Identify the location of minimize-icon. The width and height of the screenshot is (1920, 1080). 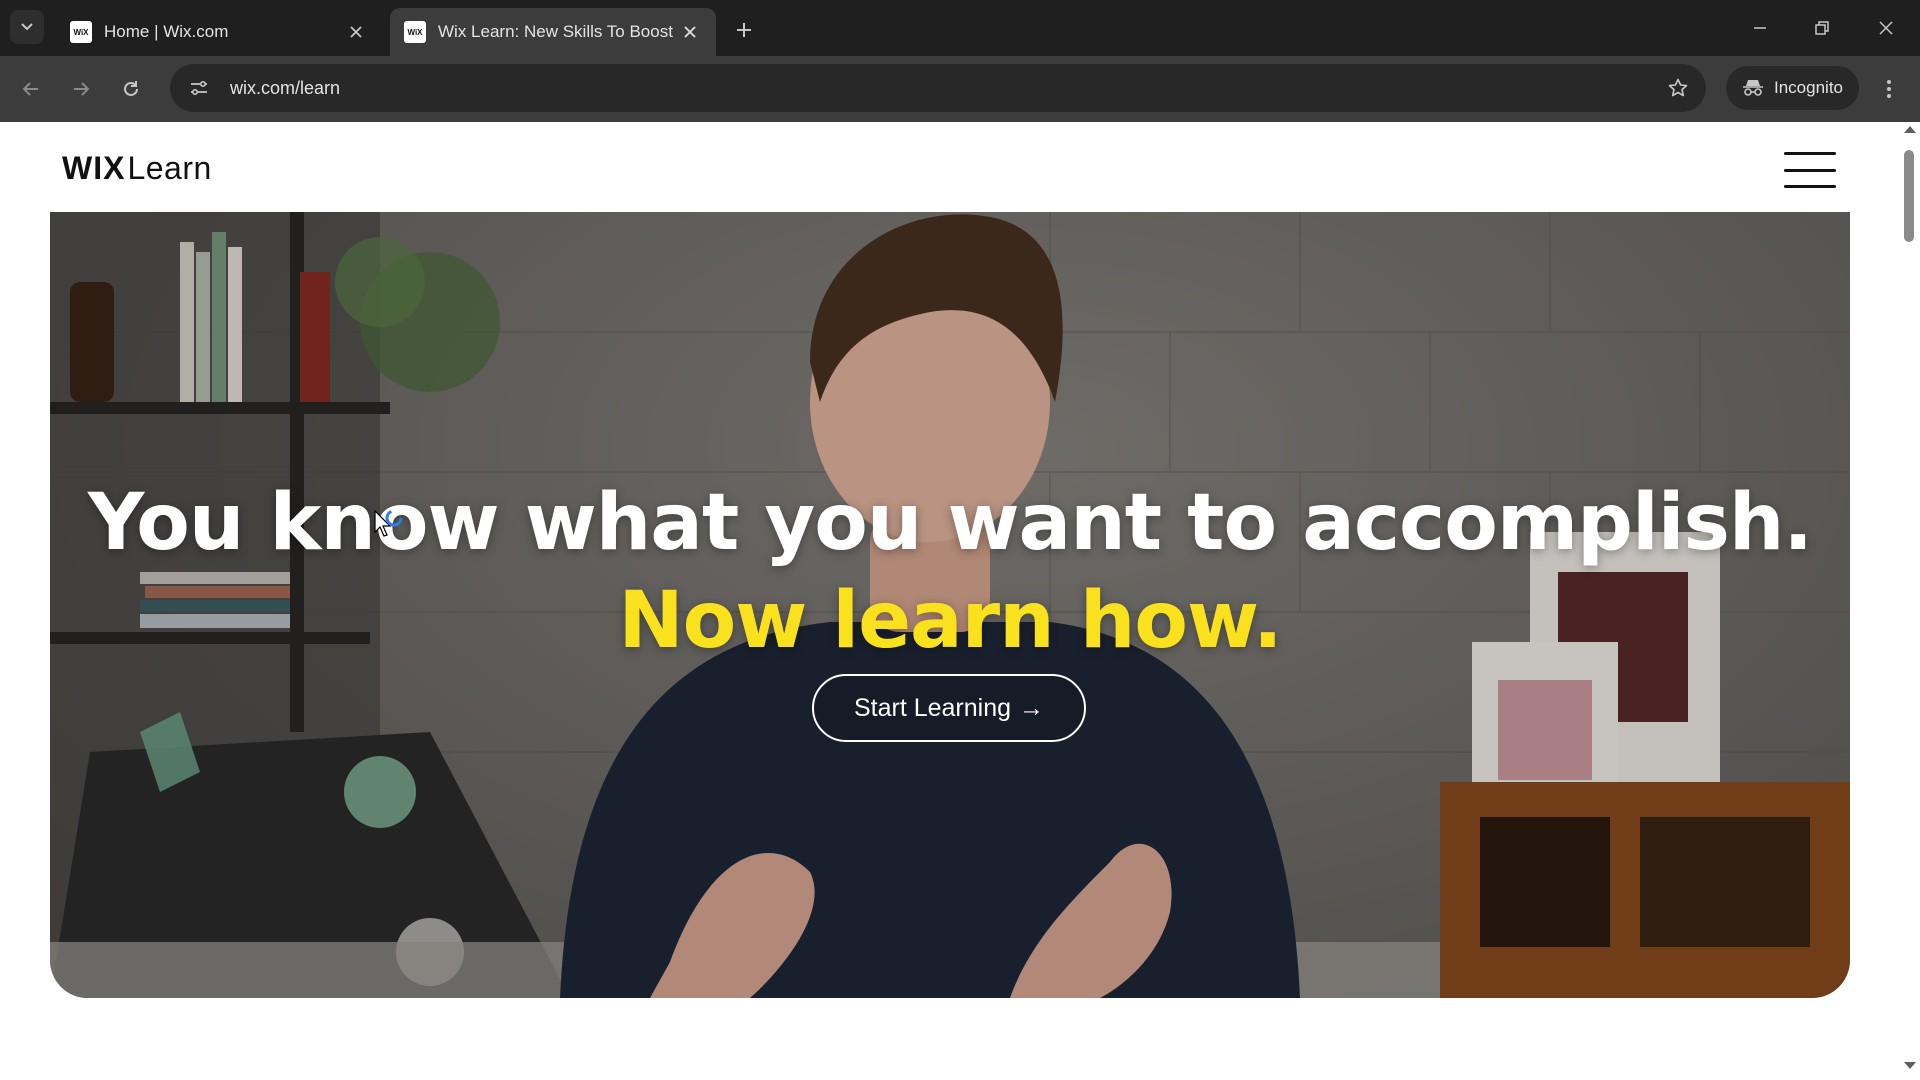
(1760, 28).